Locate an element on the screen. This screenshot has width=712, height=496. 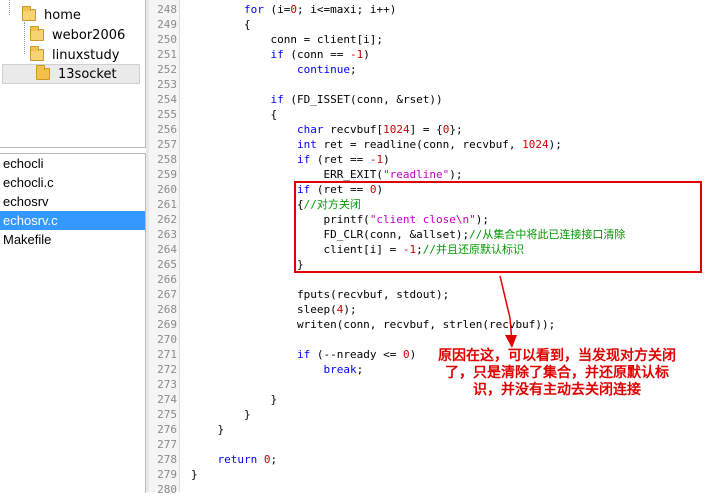
line-number: 263 is located at coordinates (167, 234).